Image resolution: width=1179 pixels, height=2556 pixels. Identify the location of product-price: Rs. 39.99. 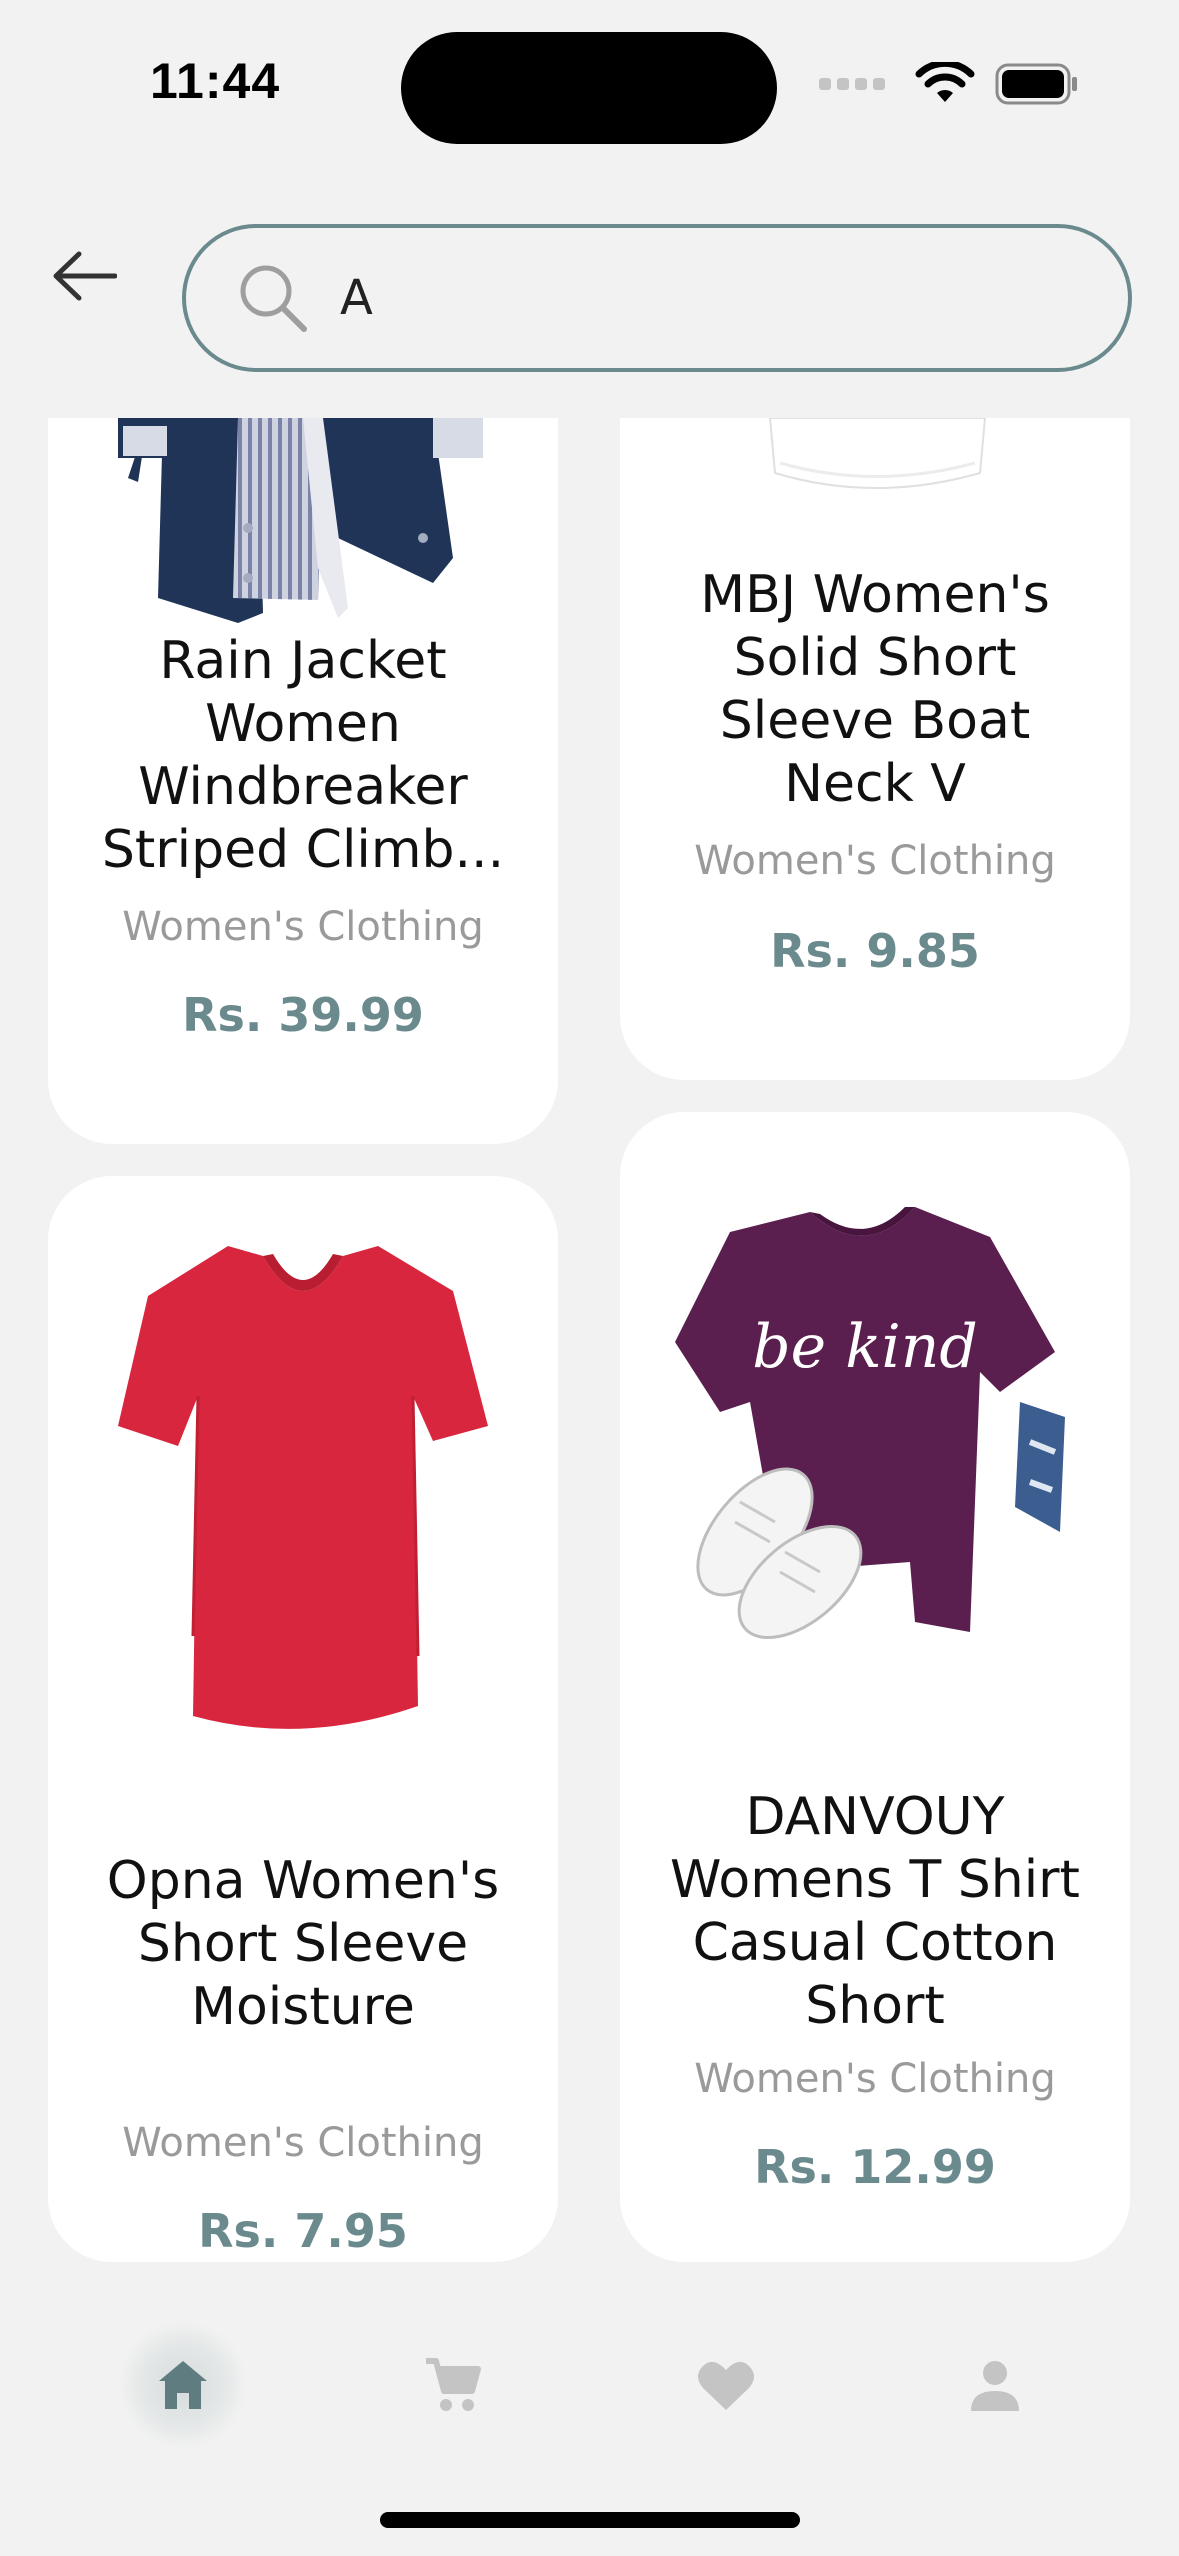
(303, 1015).